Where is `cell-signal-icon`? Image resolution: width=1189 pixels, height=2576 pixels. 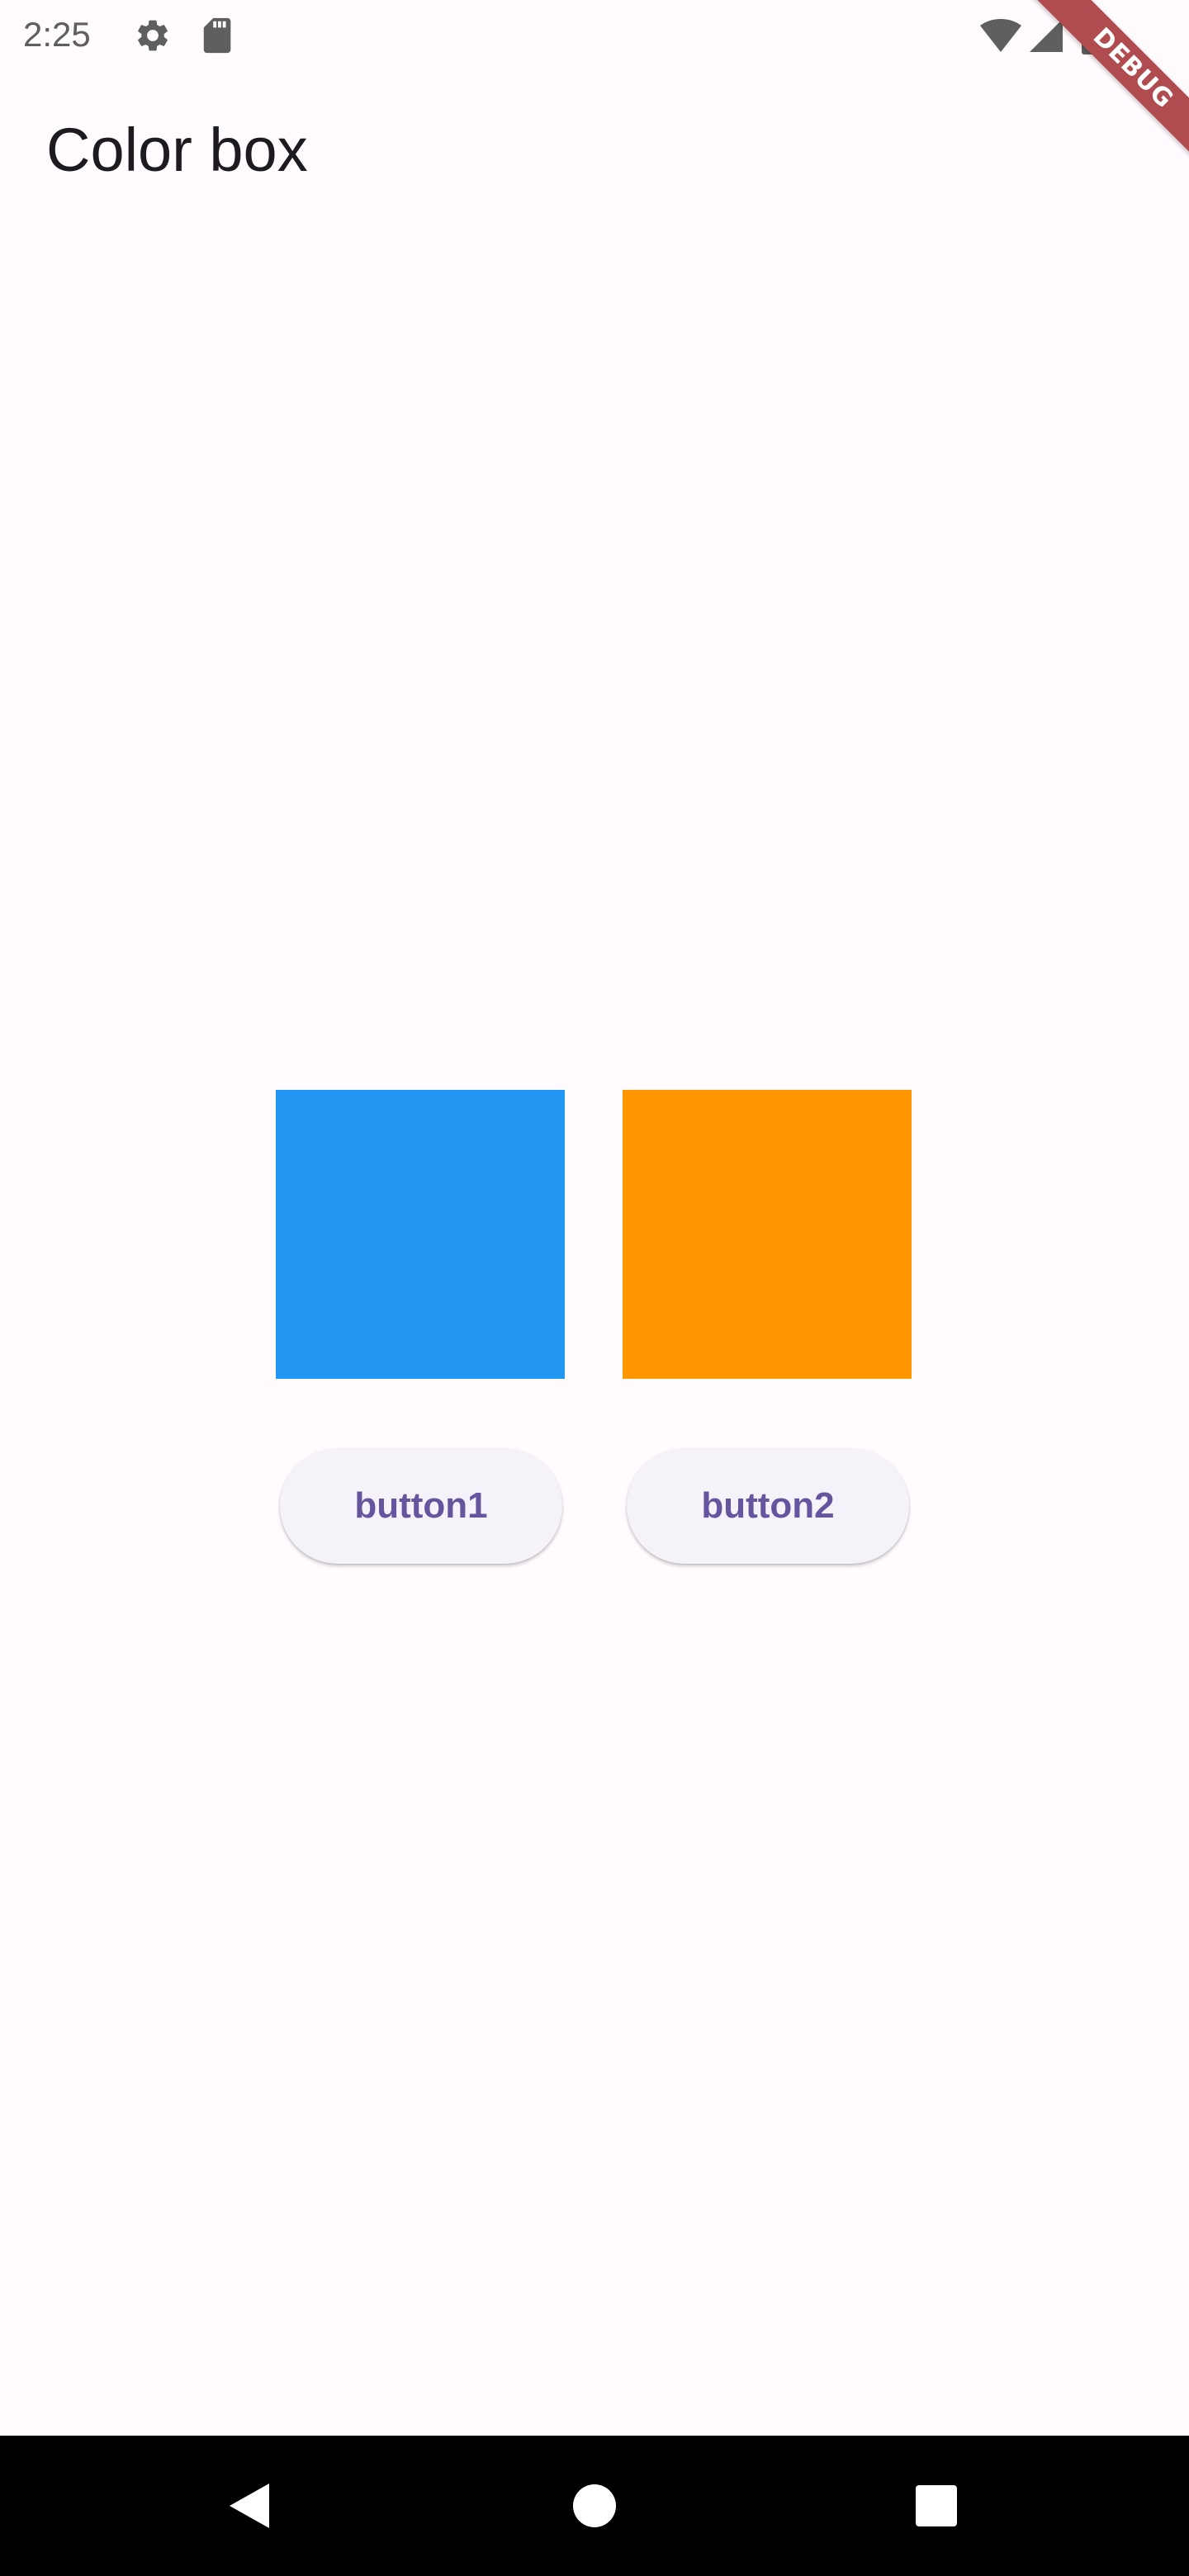
cell-signal-icon is located at coordinates (1046, 35).